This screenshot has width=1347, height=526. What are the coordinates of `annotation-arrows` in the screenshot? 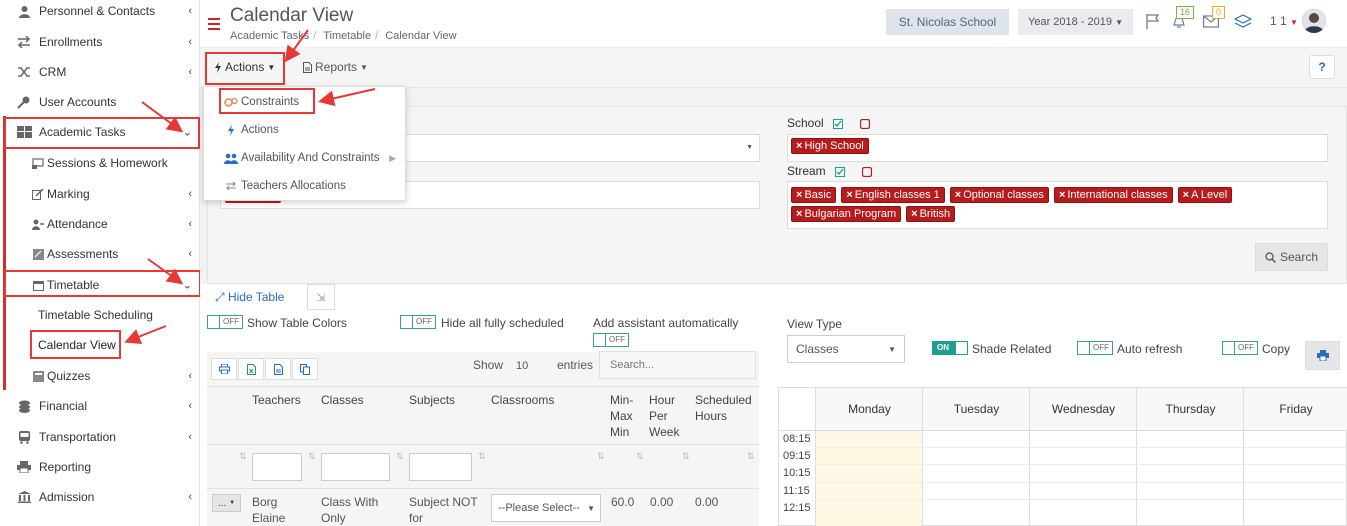 It's located at (250, 187).